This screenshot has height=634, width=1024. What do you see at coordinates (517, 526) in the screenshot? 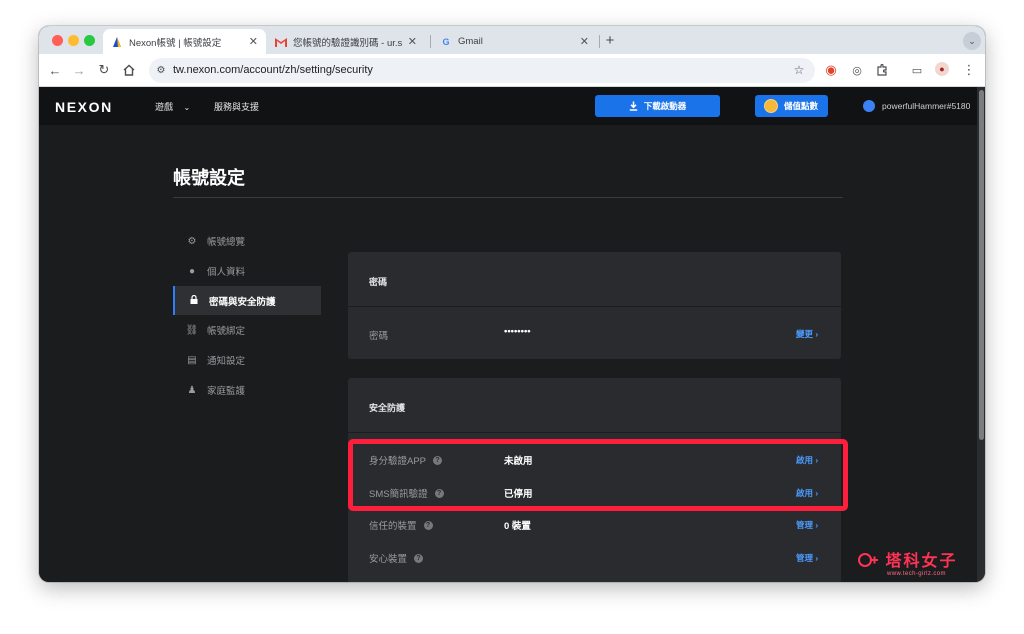
I see `trusted-devices-count: 0 裝置` at bounding box center [517, 526].